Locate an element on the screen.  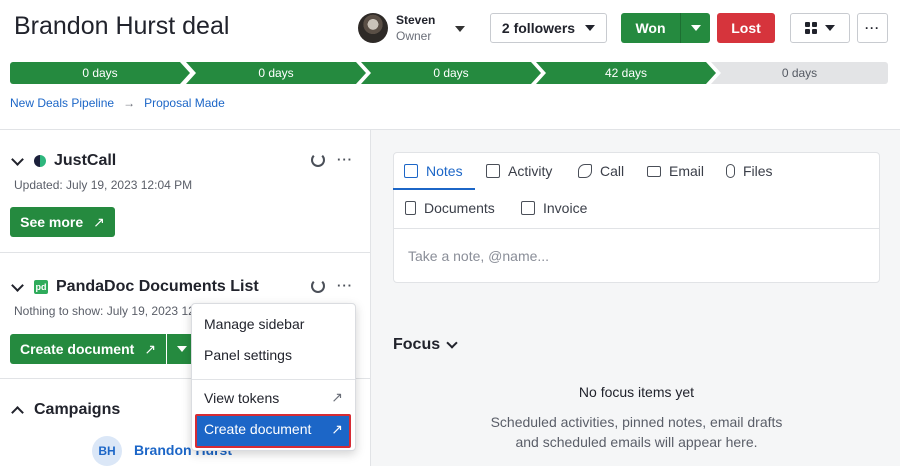
pipeline-stage: 42 days is located at coordinates (626, 73).